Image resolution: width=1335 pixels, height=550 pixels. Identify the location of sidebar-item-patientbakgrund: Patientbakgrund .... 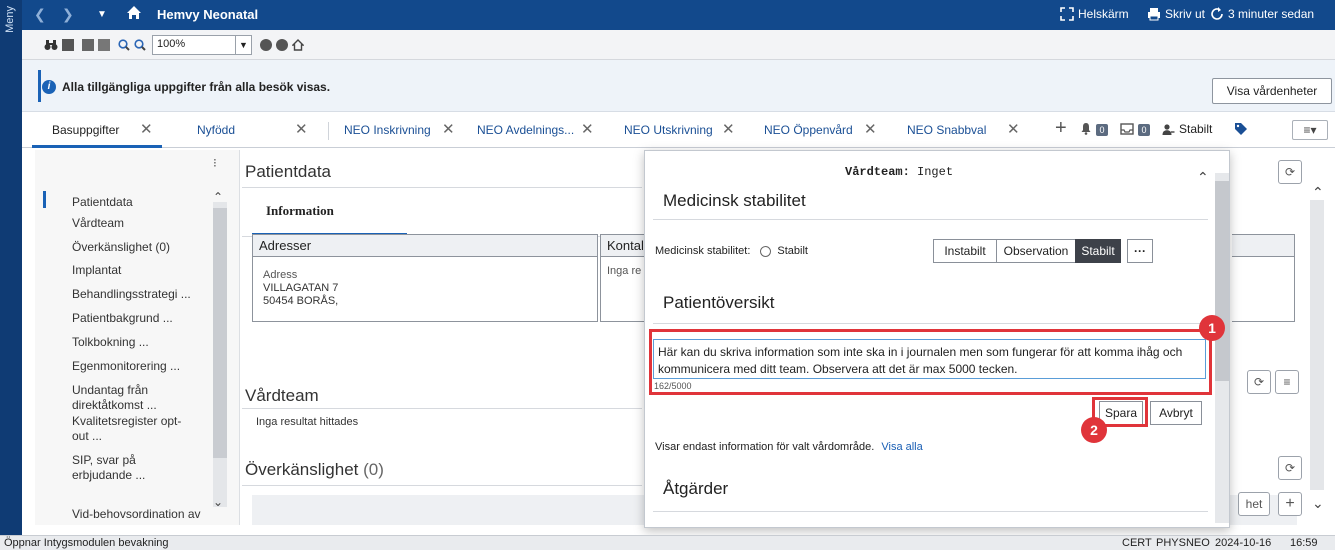
(142, 318).